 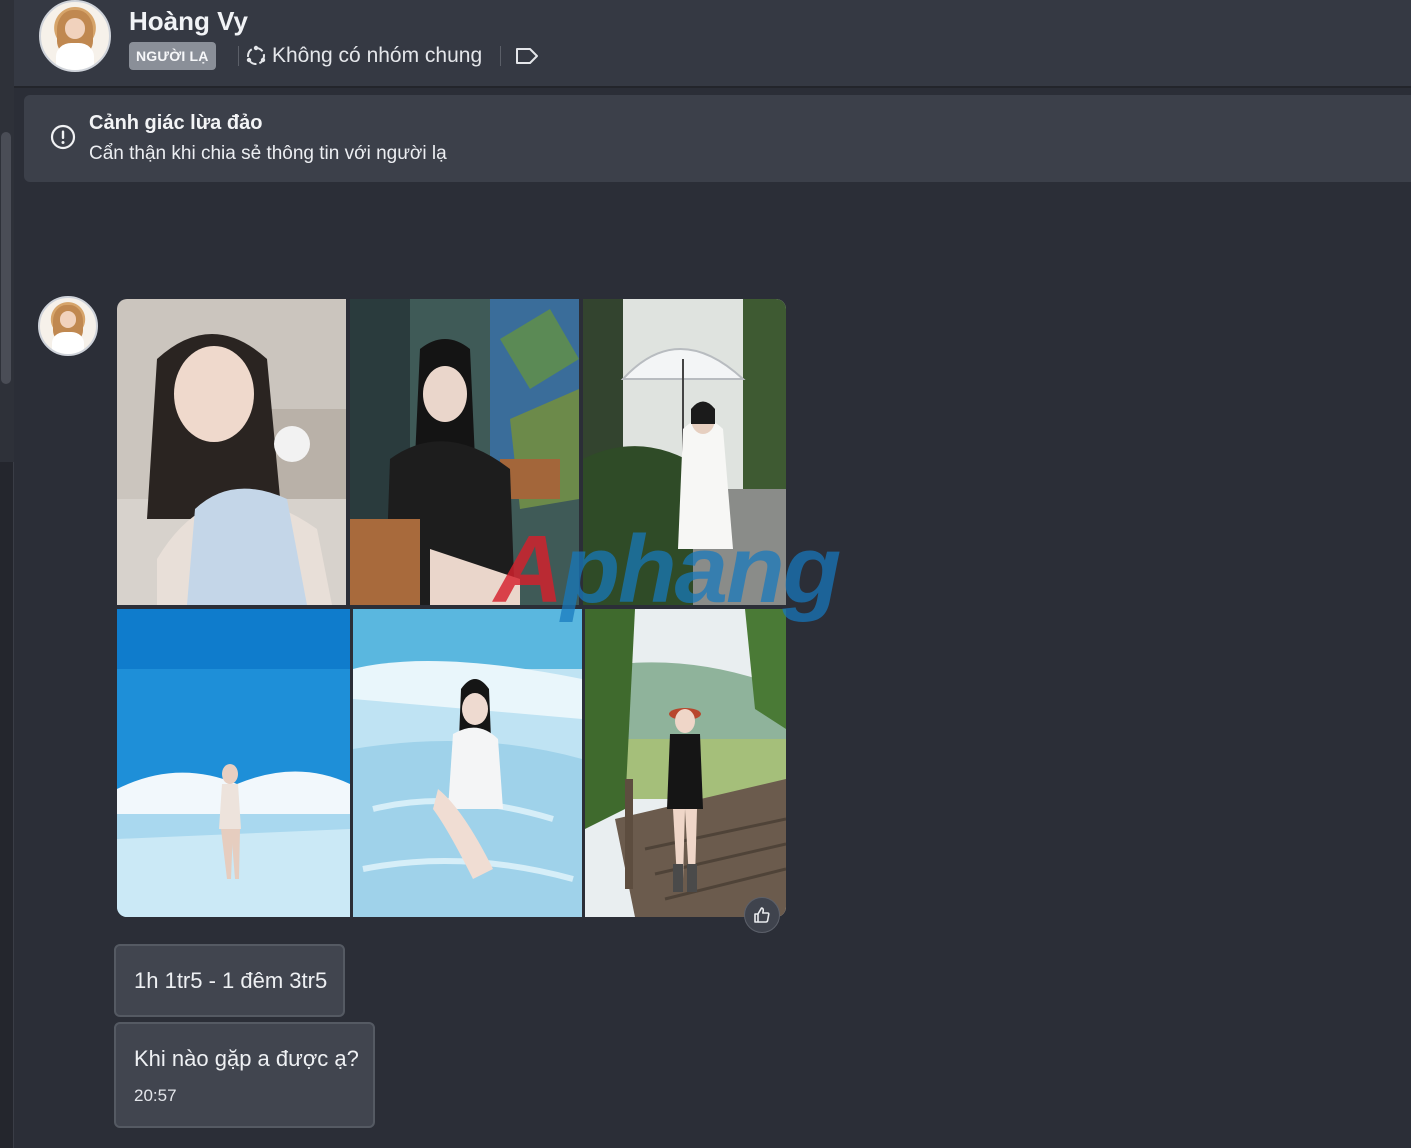 I want to click on sender-avatar, so click(x=68, y=326).